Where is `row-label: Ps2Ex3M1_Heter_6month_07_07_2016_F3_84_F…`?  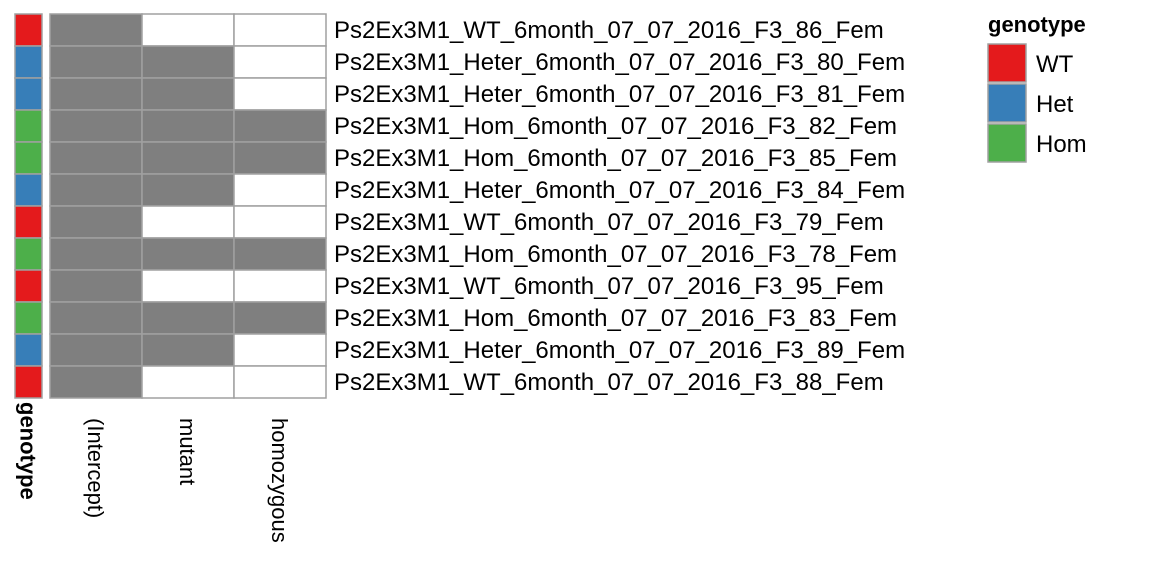 row-label: Ps2Ex3M1_Heter_6month_07_07_2016_F3_84_F… is located at coordinates (619, 190).